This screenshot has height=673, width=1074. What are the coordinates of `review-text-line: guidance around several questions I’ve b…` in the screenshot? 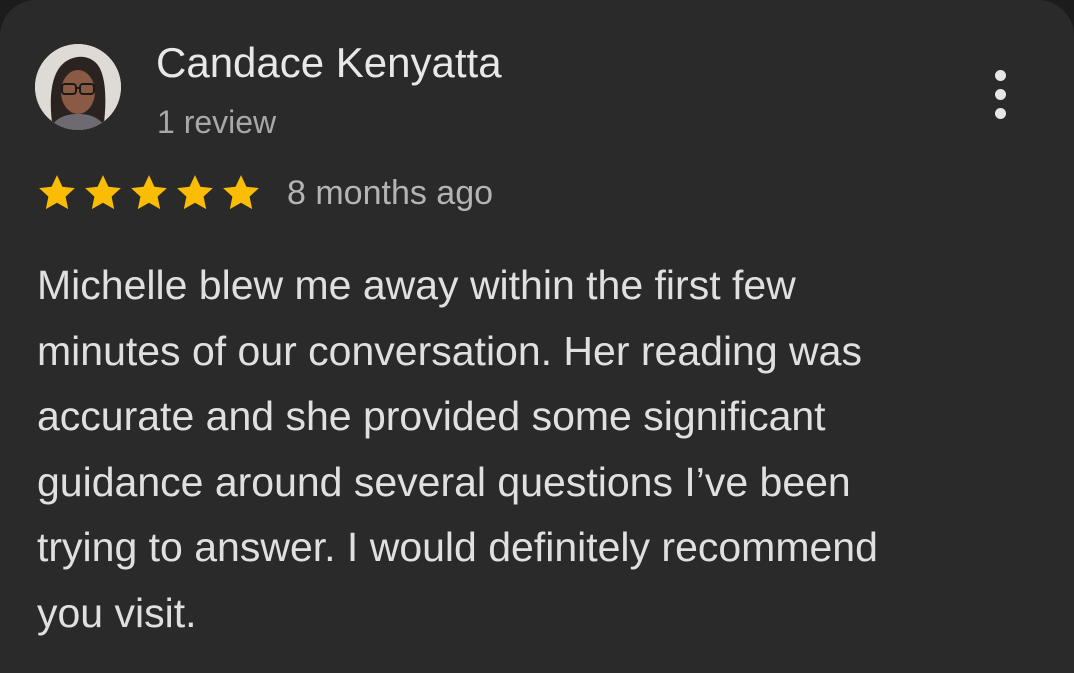 It's located at (444, 481).